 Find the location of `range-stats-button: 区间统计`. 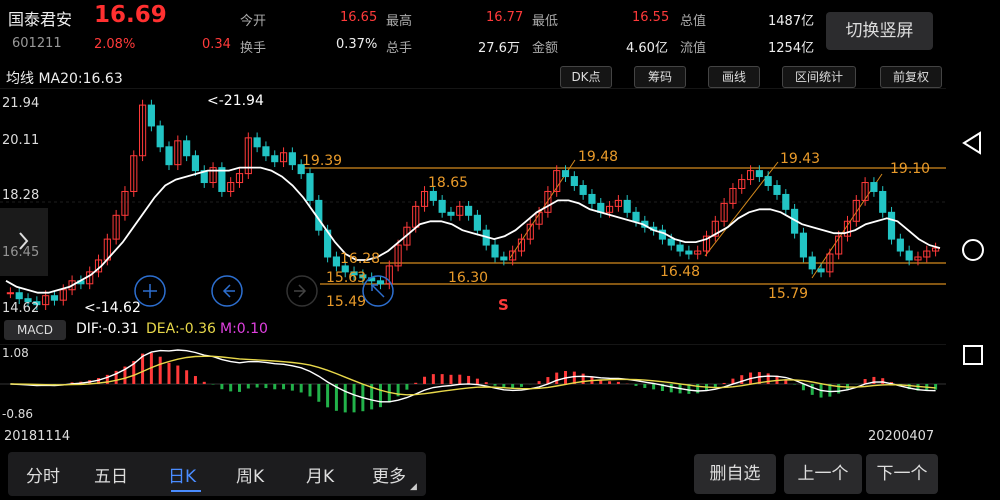

range-stats-button: 区间统计 is located at coordinates (819, 77).